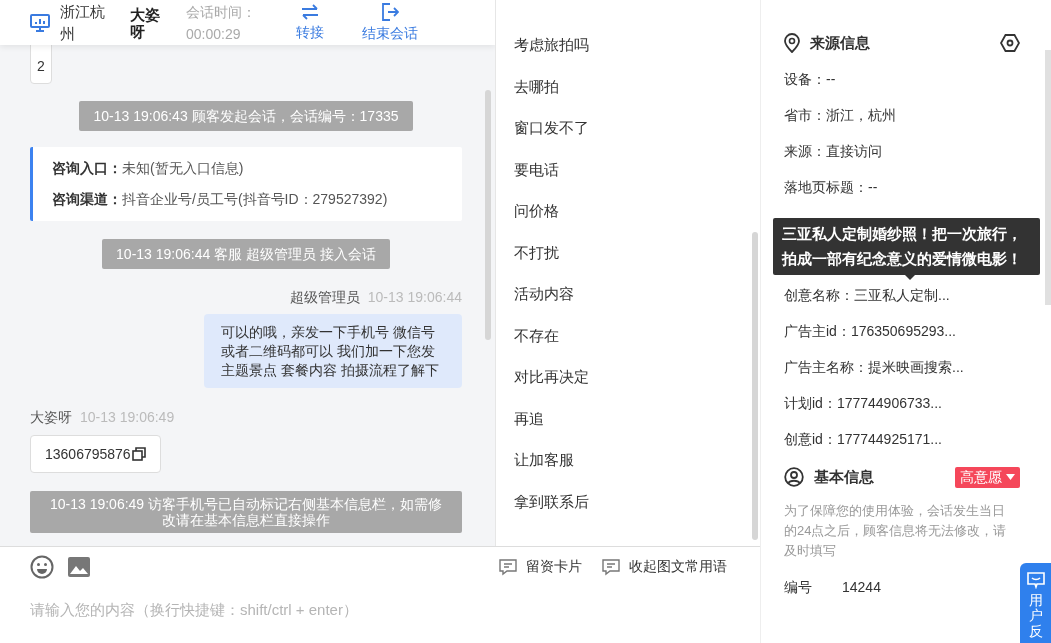  What do you see at coordinates (310, 22) in the screenshot?
I see `transfer-button: 转接` at bounding box center [310, 22].